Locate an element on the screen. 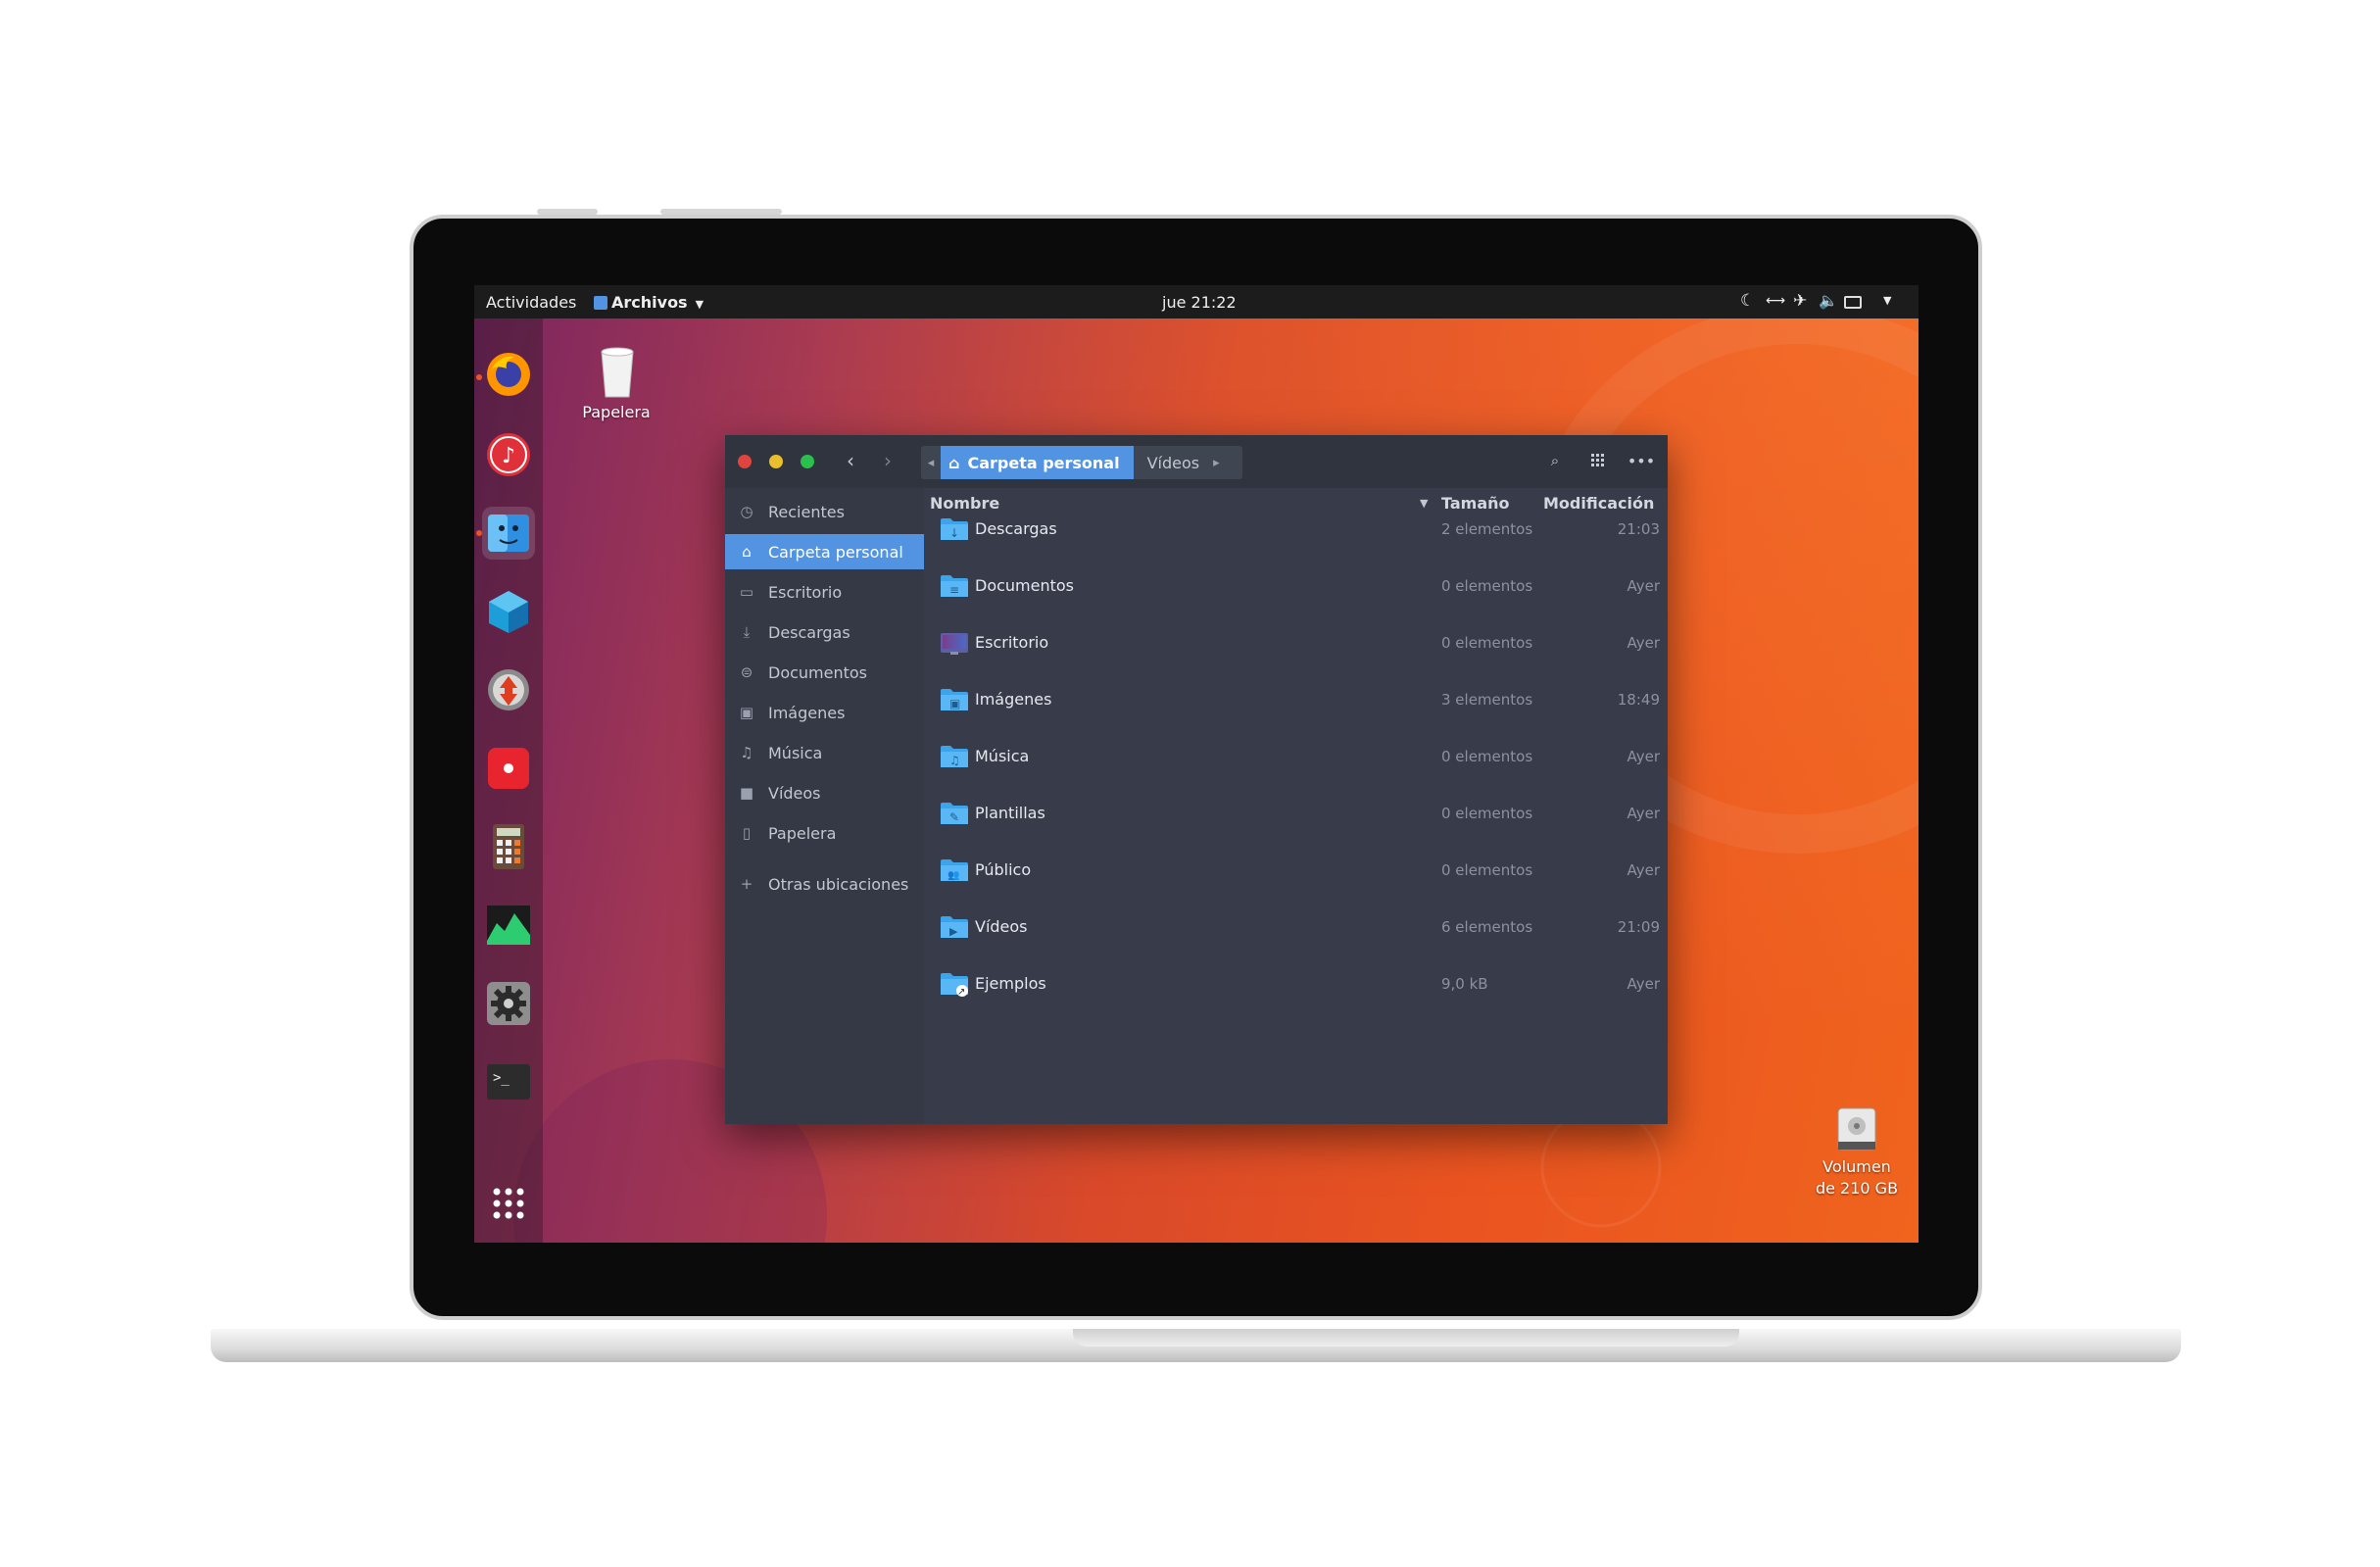 This screenshot has height=1567, width=2380. sidebar-item-label: Papelera is located at coordinates (802, 833).